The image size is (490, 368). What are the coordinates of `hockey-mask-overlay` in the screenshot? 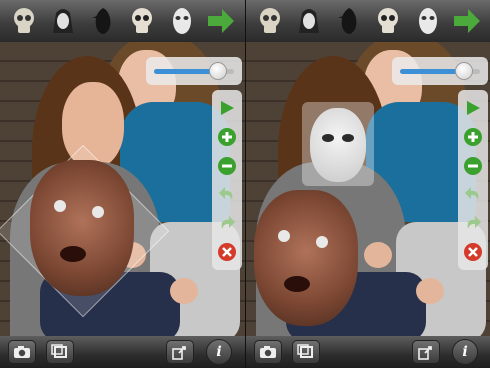 It's located at (338, 145).